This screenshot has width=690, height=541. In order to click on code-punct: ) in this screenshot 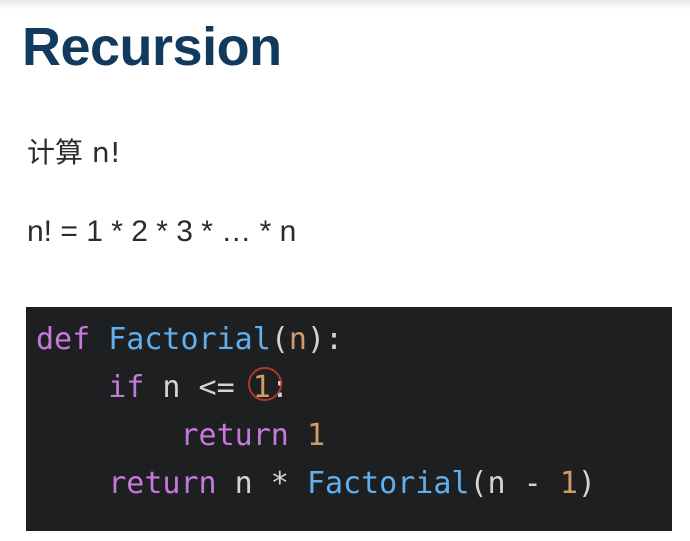, I will do `click(586, 483)`.